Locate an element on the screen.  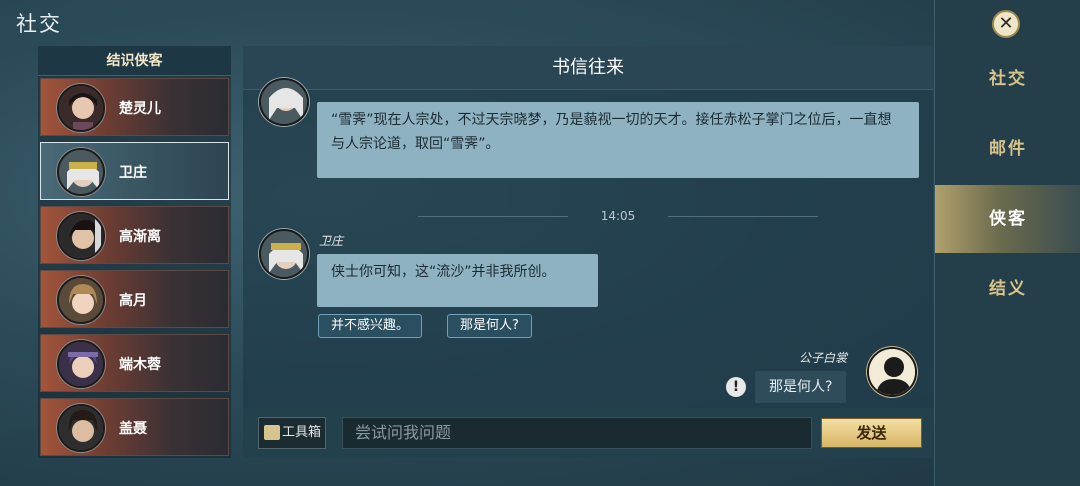
my-sender-name: 公子白裳 is located at coordinates (823, 358).